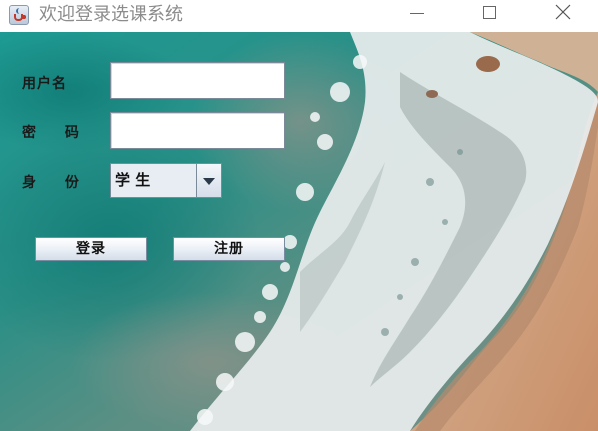 This screenshot has width=598, height=431. Describe the element at coordinates (197, 130) in the screenshot. I see `password-input` at that location.